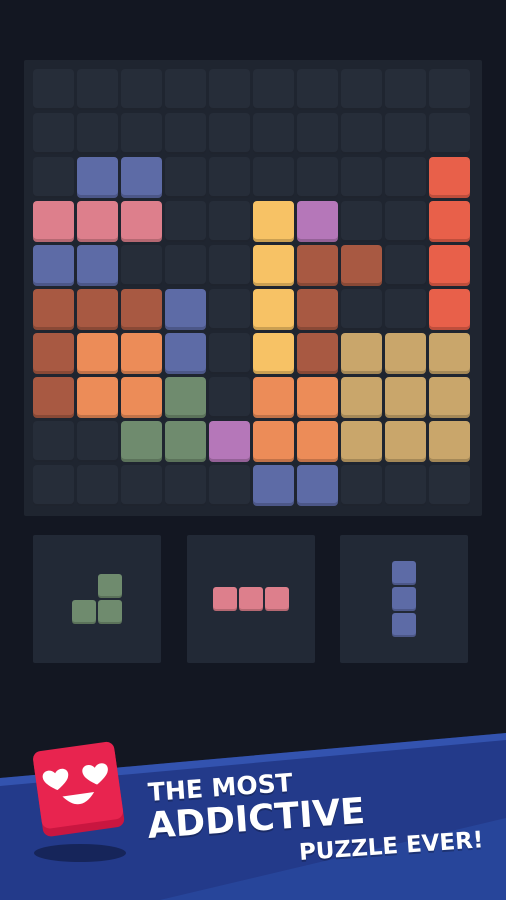 The width and height of the screenshot is (506, 900). What do you see at coordinates (80, 853) in the screenshot?
I see `mascot-shadow` at bounding box center [80, 853].